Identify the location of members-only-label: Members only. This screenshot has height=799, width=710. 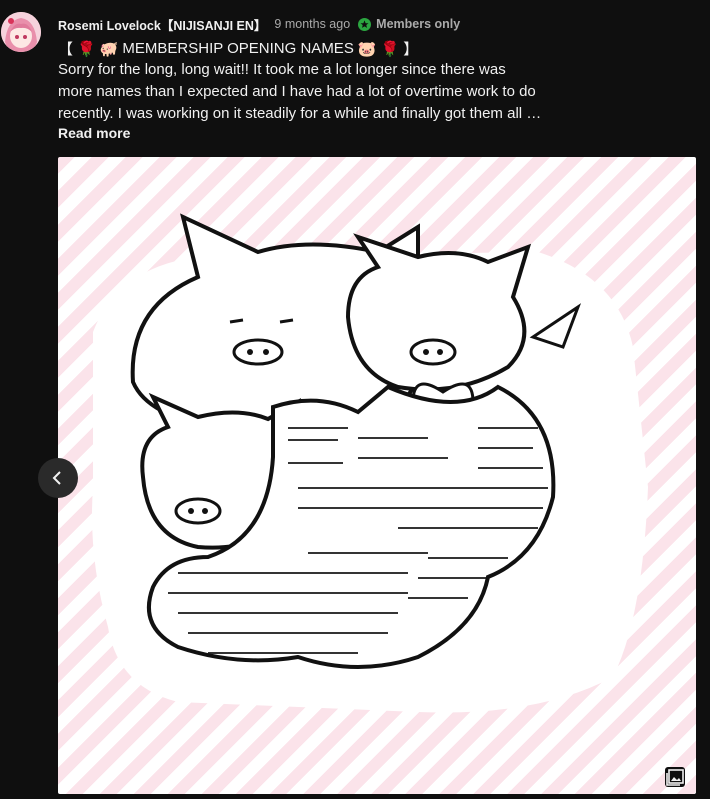
(418, 24).